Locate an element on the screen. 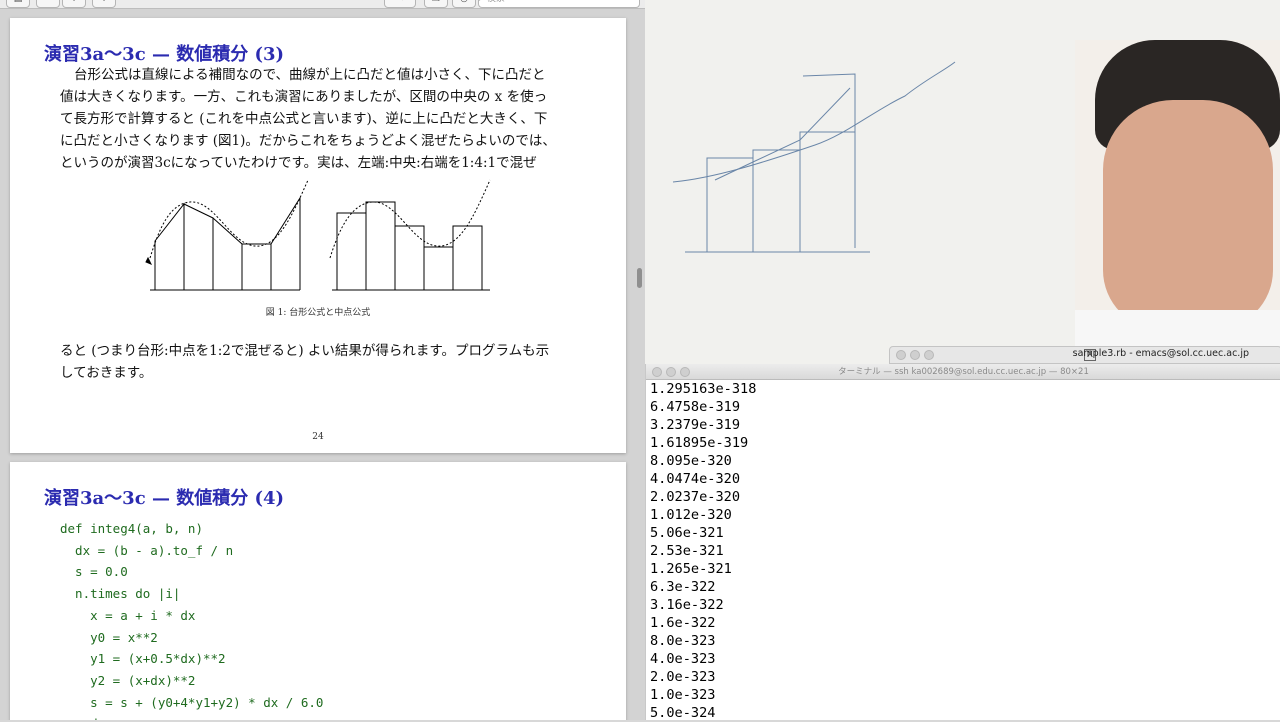  figure-trapezoid-midpoint is located at coordinates (318, 235).